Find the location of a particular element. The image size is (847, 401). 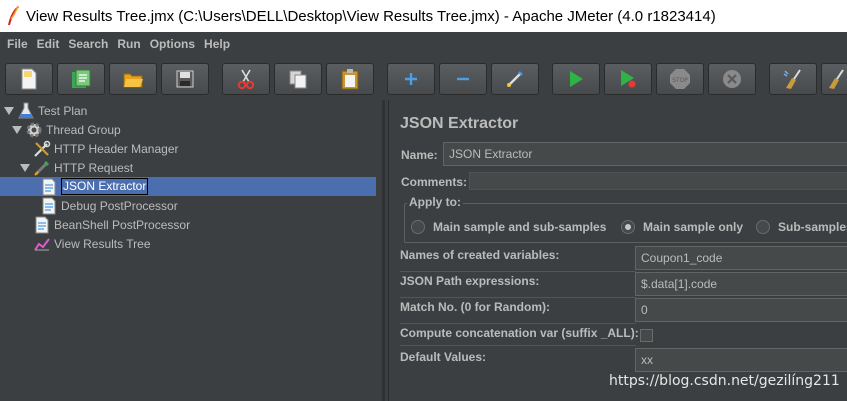

cut-button is located at coordinates (246, 79).